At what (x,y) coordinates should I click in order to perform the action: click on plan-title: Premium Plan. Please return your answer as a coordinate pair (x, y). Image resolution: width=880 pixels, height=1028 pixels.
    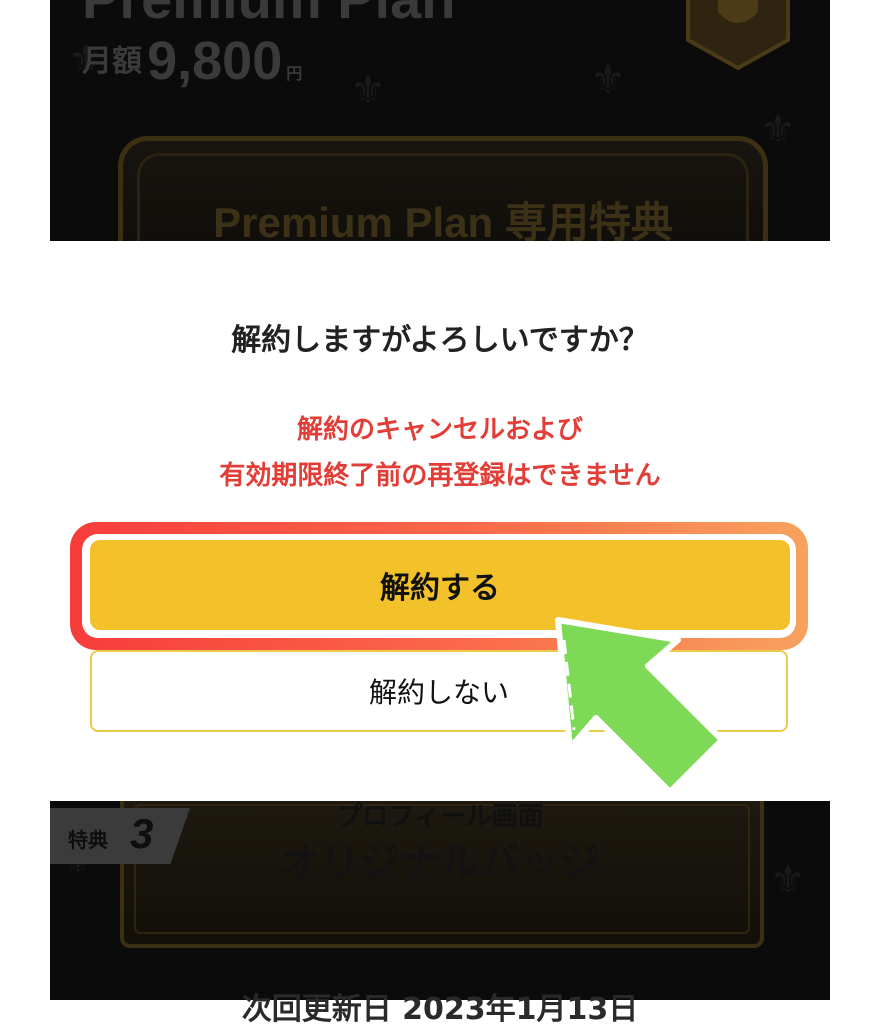
    Looking at the image, I should click on (268, 15).